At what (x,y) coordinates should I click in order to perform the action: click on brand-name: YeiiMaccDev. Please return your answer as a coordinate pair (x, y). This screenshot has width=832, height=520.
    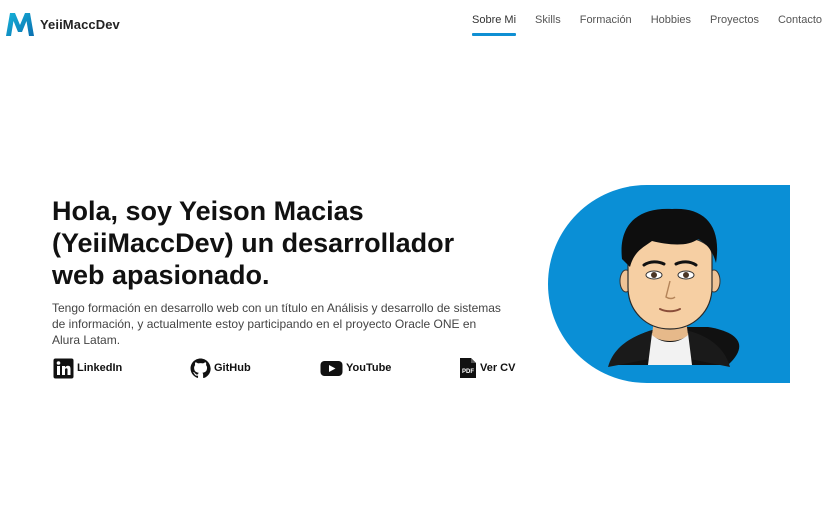
    Looking at the image, I should click on (80, 24).